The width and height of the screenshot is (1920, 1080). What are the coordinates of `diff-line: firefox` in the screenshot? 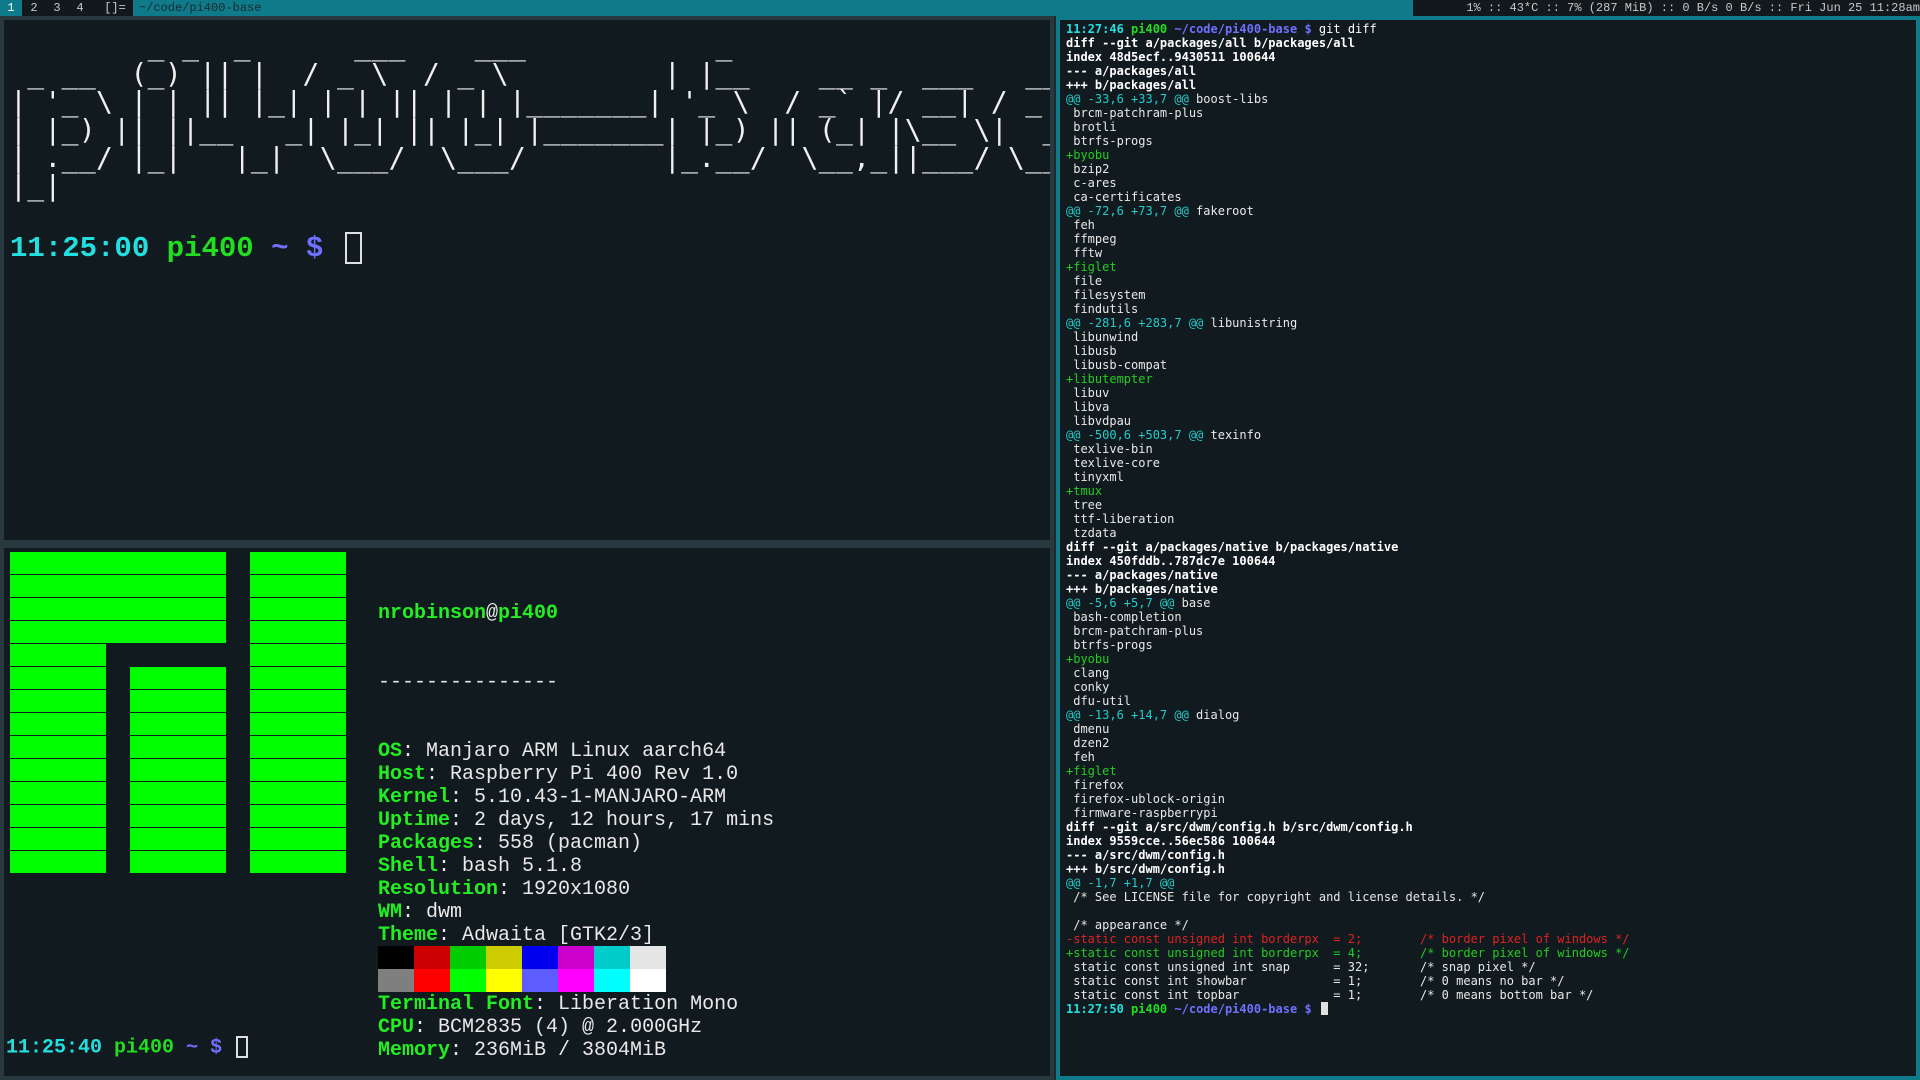 It's located at (1095, 785).